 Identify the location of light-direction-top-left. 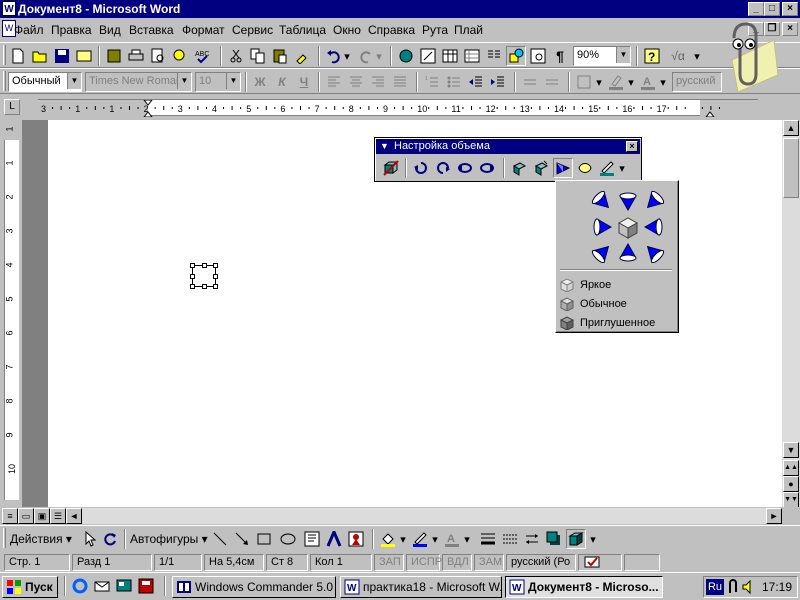
(600, 199).